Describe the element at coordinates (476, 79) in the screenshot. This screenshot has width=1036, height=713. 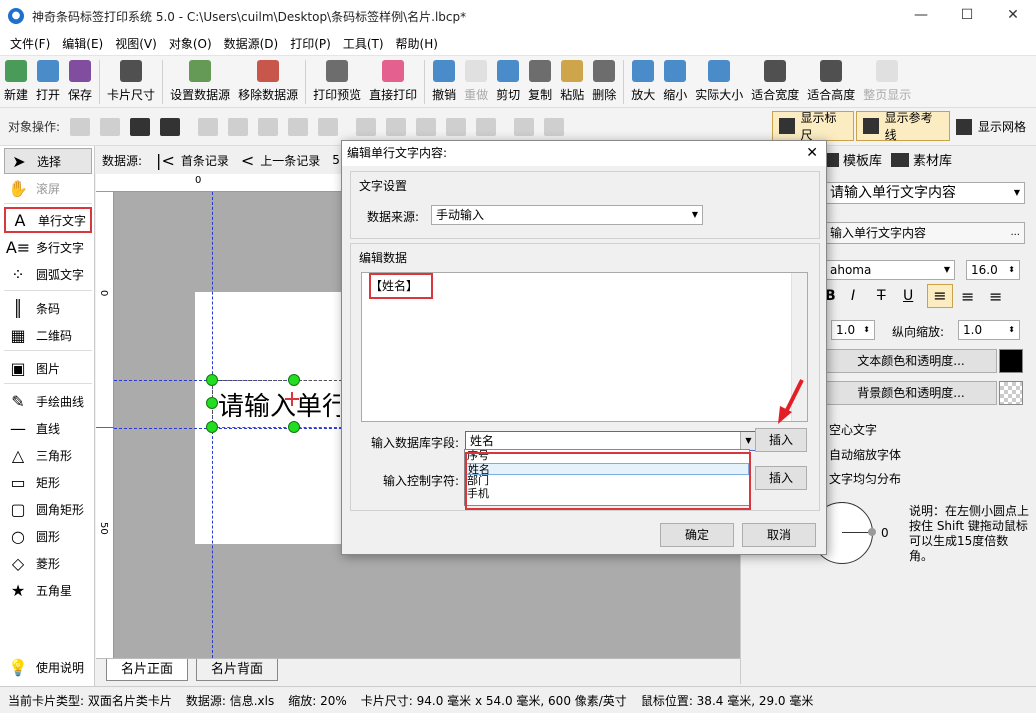
I see `redo-button: 重做` at that location.